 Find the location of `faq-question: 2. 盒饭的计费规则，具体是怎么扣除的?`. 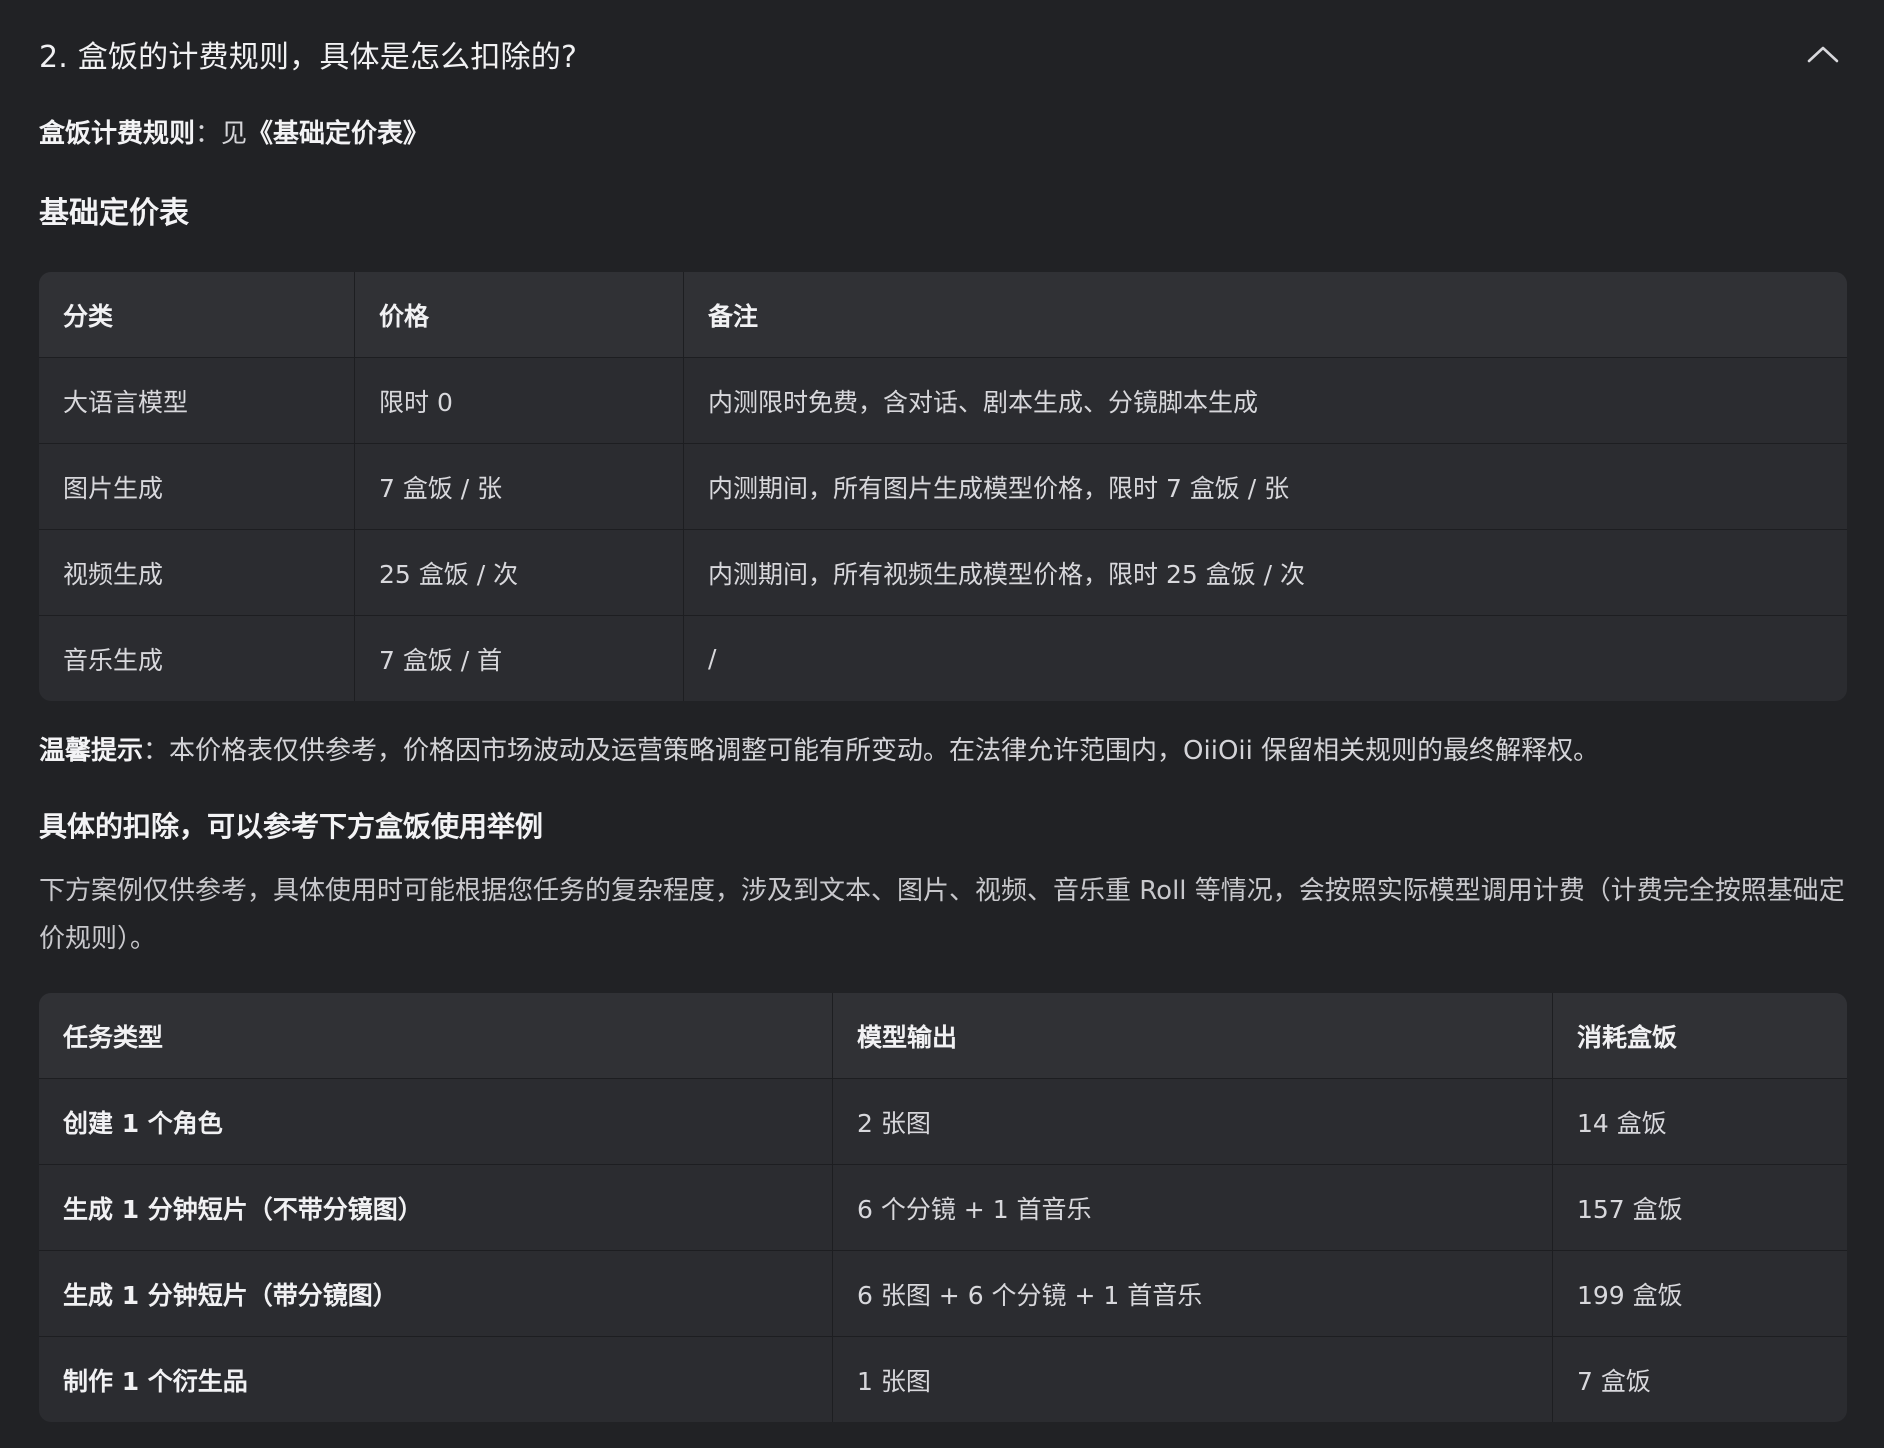

faq-question: 2. 盒饭的计费规则，具体是怎么扣除的? is located at coordinates (308, 54).